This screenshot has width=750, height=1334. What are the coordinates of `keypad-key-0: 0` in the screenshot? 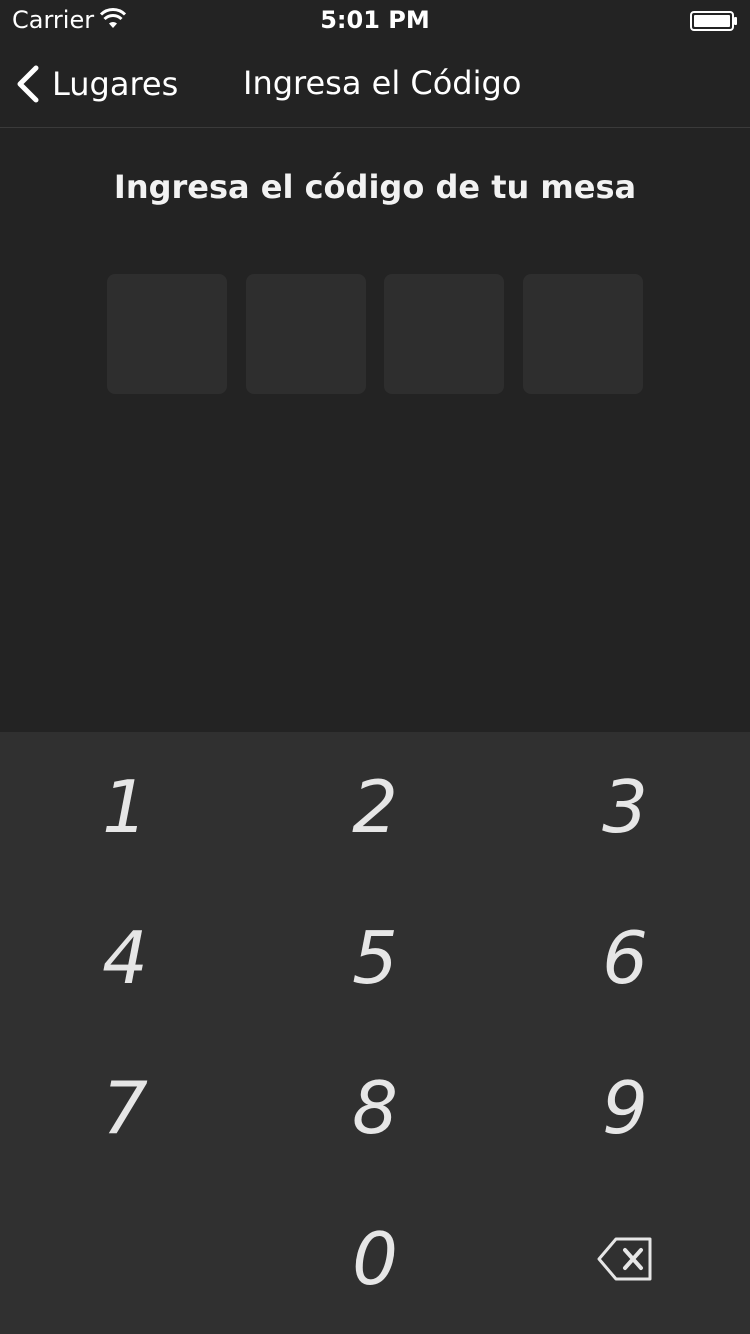 It's located at (375, 1259).